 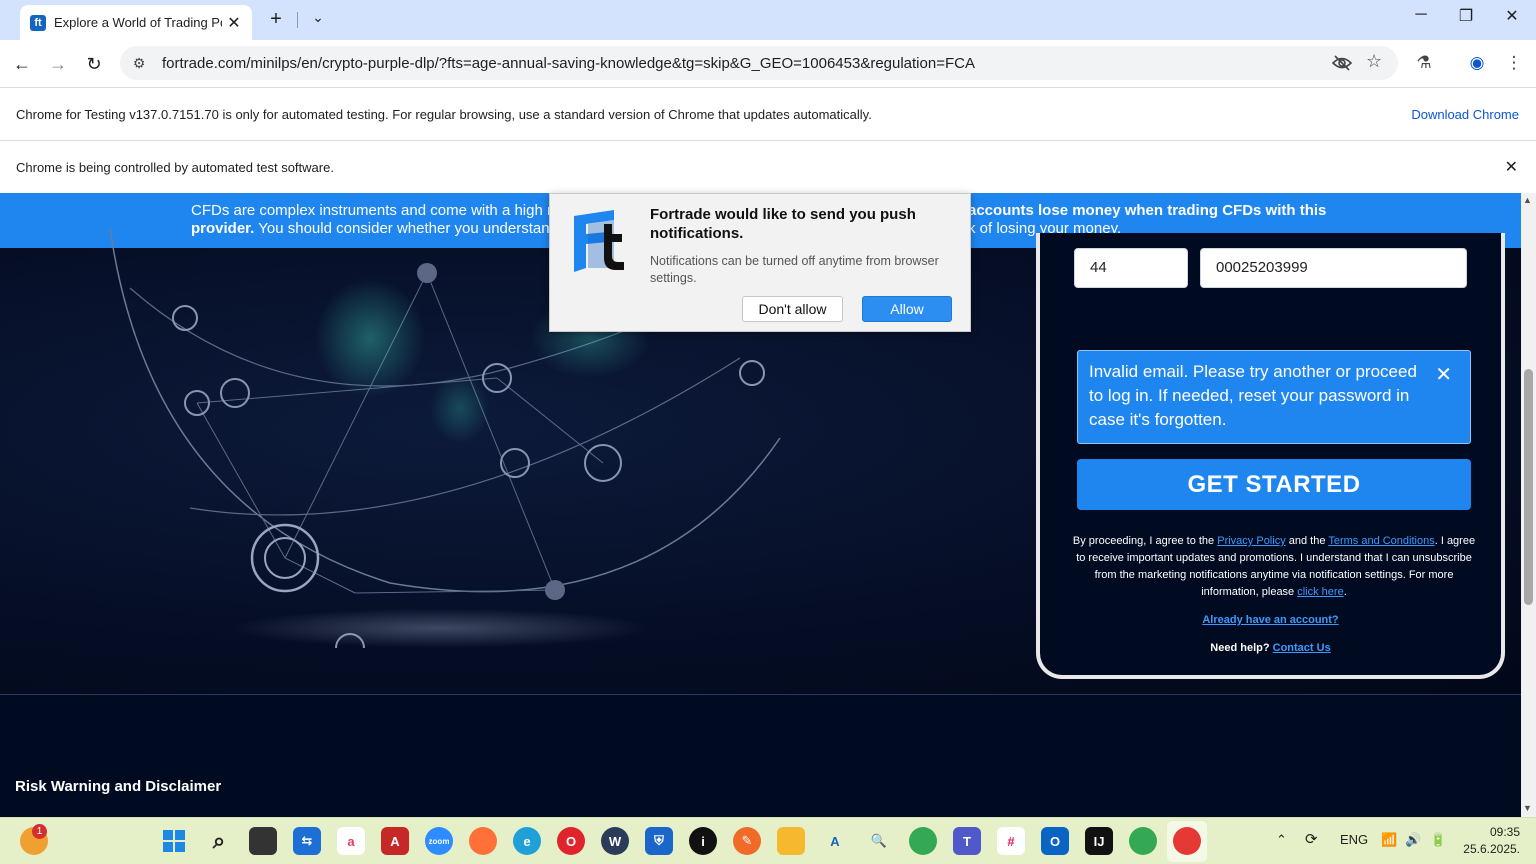 I want to click on clock-date: 25.6.2025., so click(x=1491, y=849).